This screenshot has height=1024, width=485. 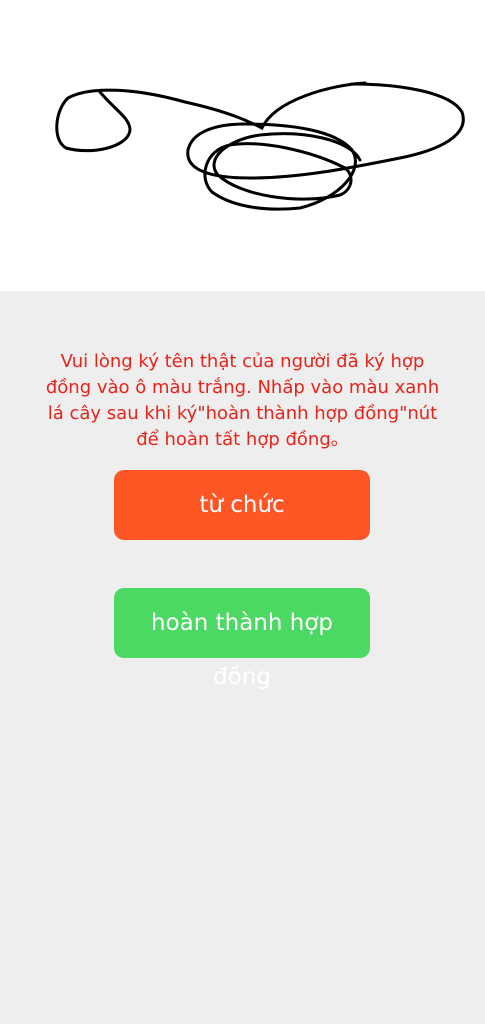 I want to click on complete-button-label-overflow: đồng, so click(x=242, y=677).